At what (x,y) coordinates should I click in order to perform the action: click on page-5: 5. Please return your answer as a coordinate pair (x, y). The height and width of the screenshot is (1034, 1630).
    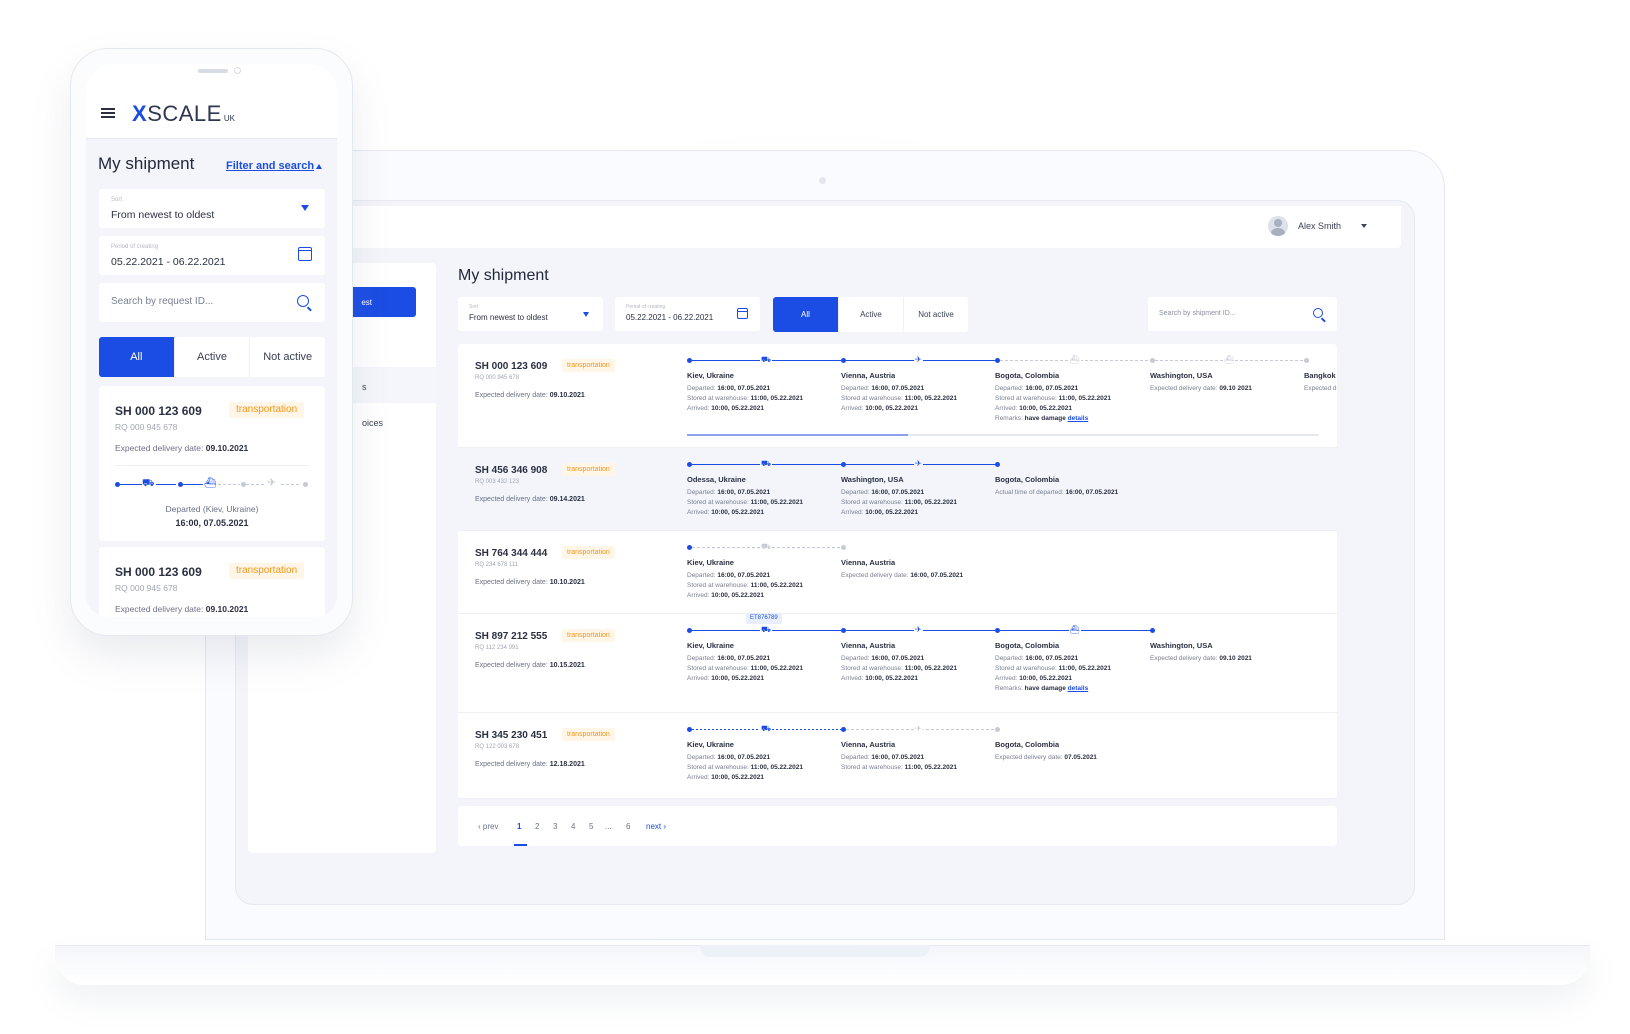
    Looking at the image, I should click on (591, 826).